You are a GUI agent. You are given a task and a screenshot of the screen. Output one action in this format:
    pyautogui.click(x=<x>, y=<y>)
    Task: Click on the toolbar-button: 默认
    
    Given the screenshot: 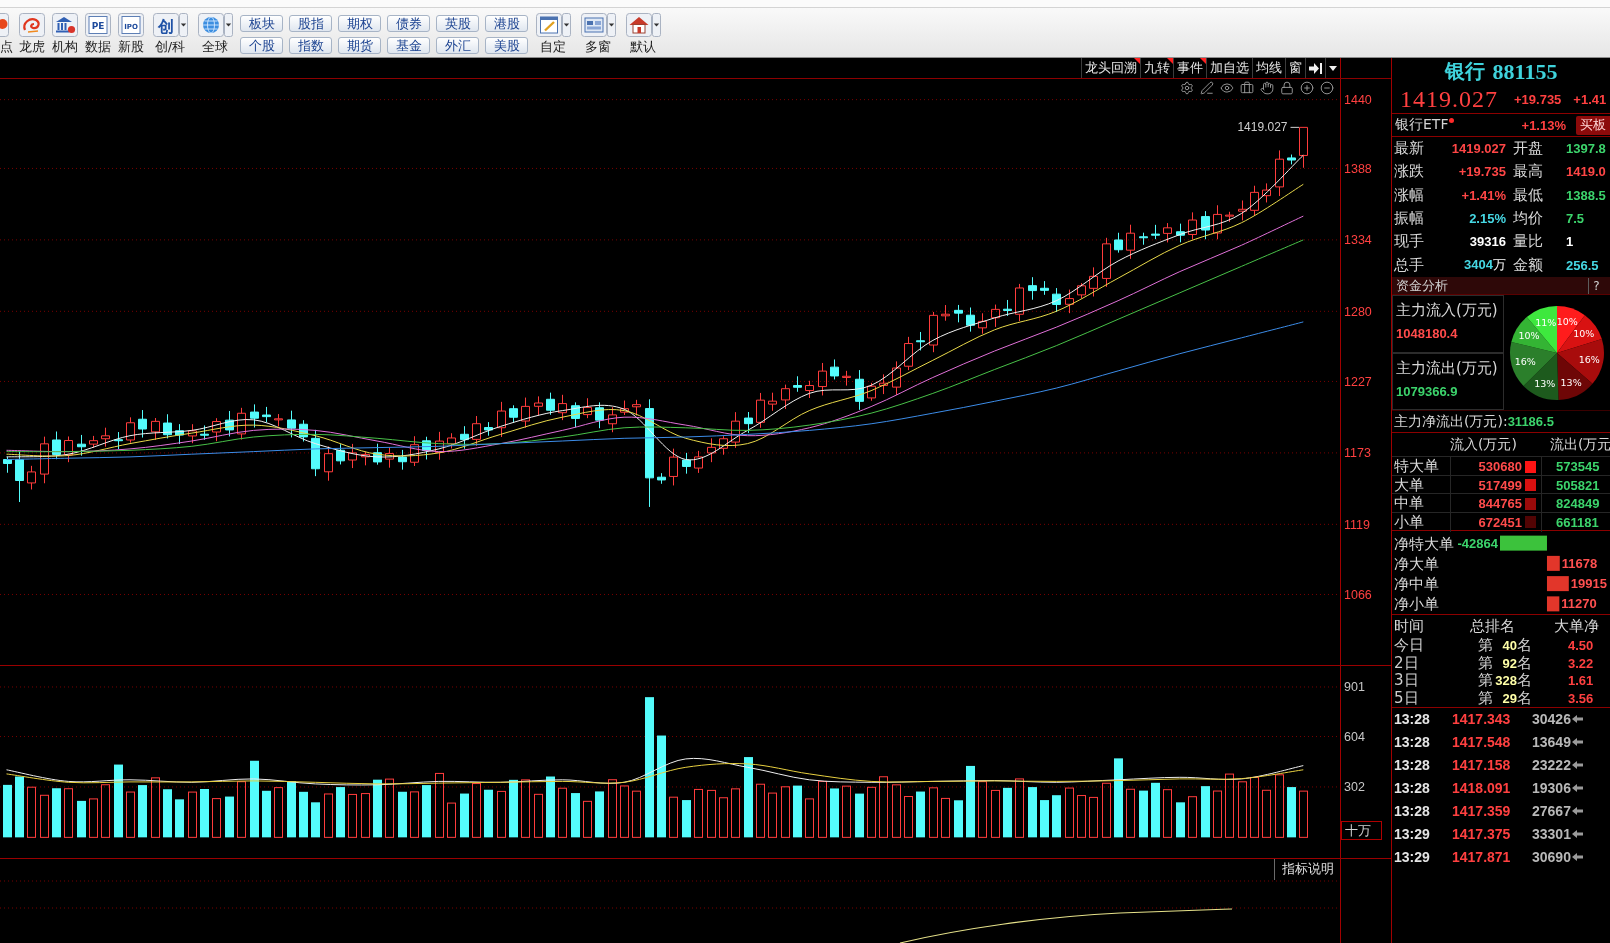 What is the action you would take?
    pyautogui.click(x=643, y=33)
    